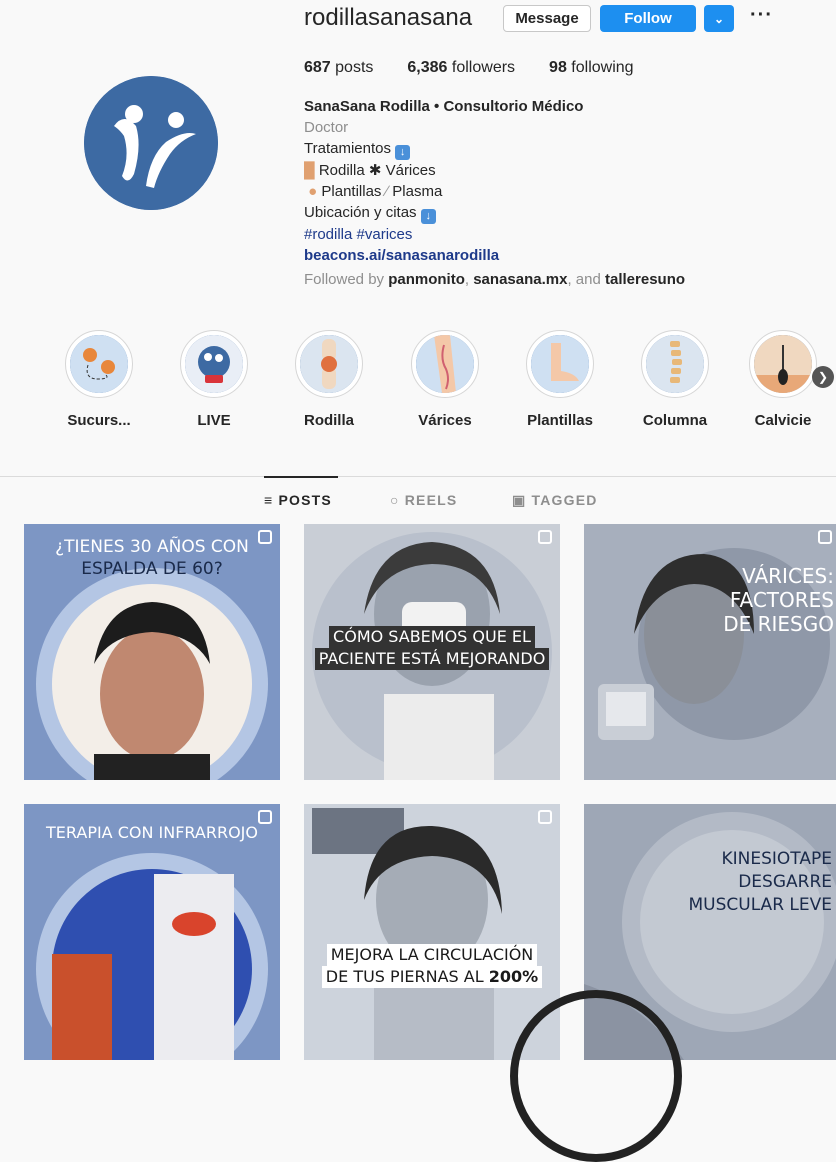 The width and height of the screenshot is (836, 1162). I want to click on followed-user: sanasana.mx, so click(520, 279).